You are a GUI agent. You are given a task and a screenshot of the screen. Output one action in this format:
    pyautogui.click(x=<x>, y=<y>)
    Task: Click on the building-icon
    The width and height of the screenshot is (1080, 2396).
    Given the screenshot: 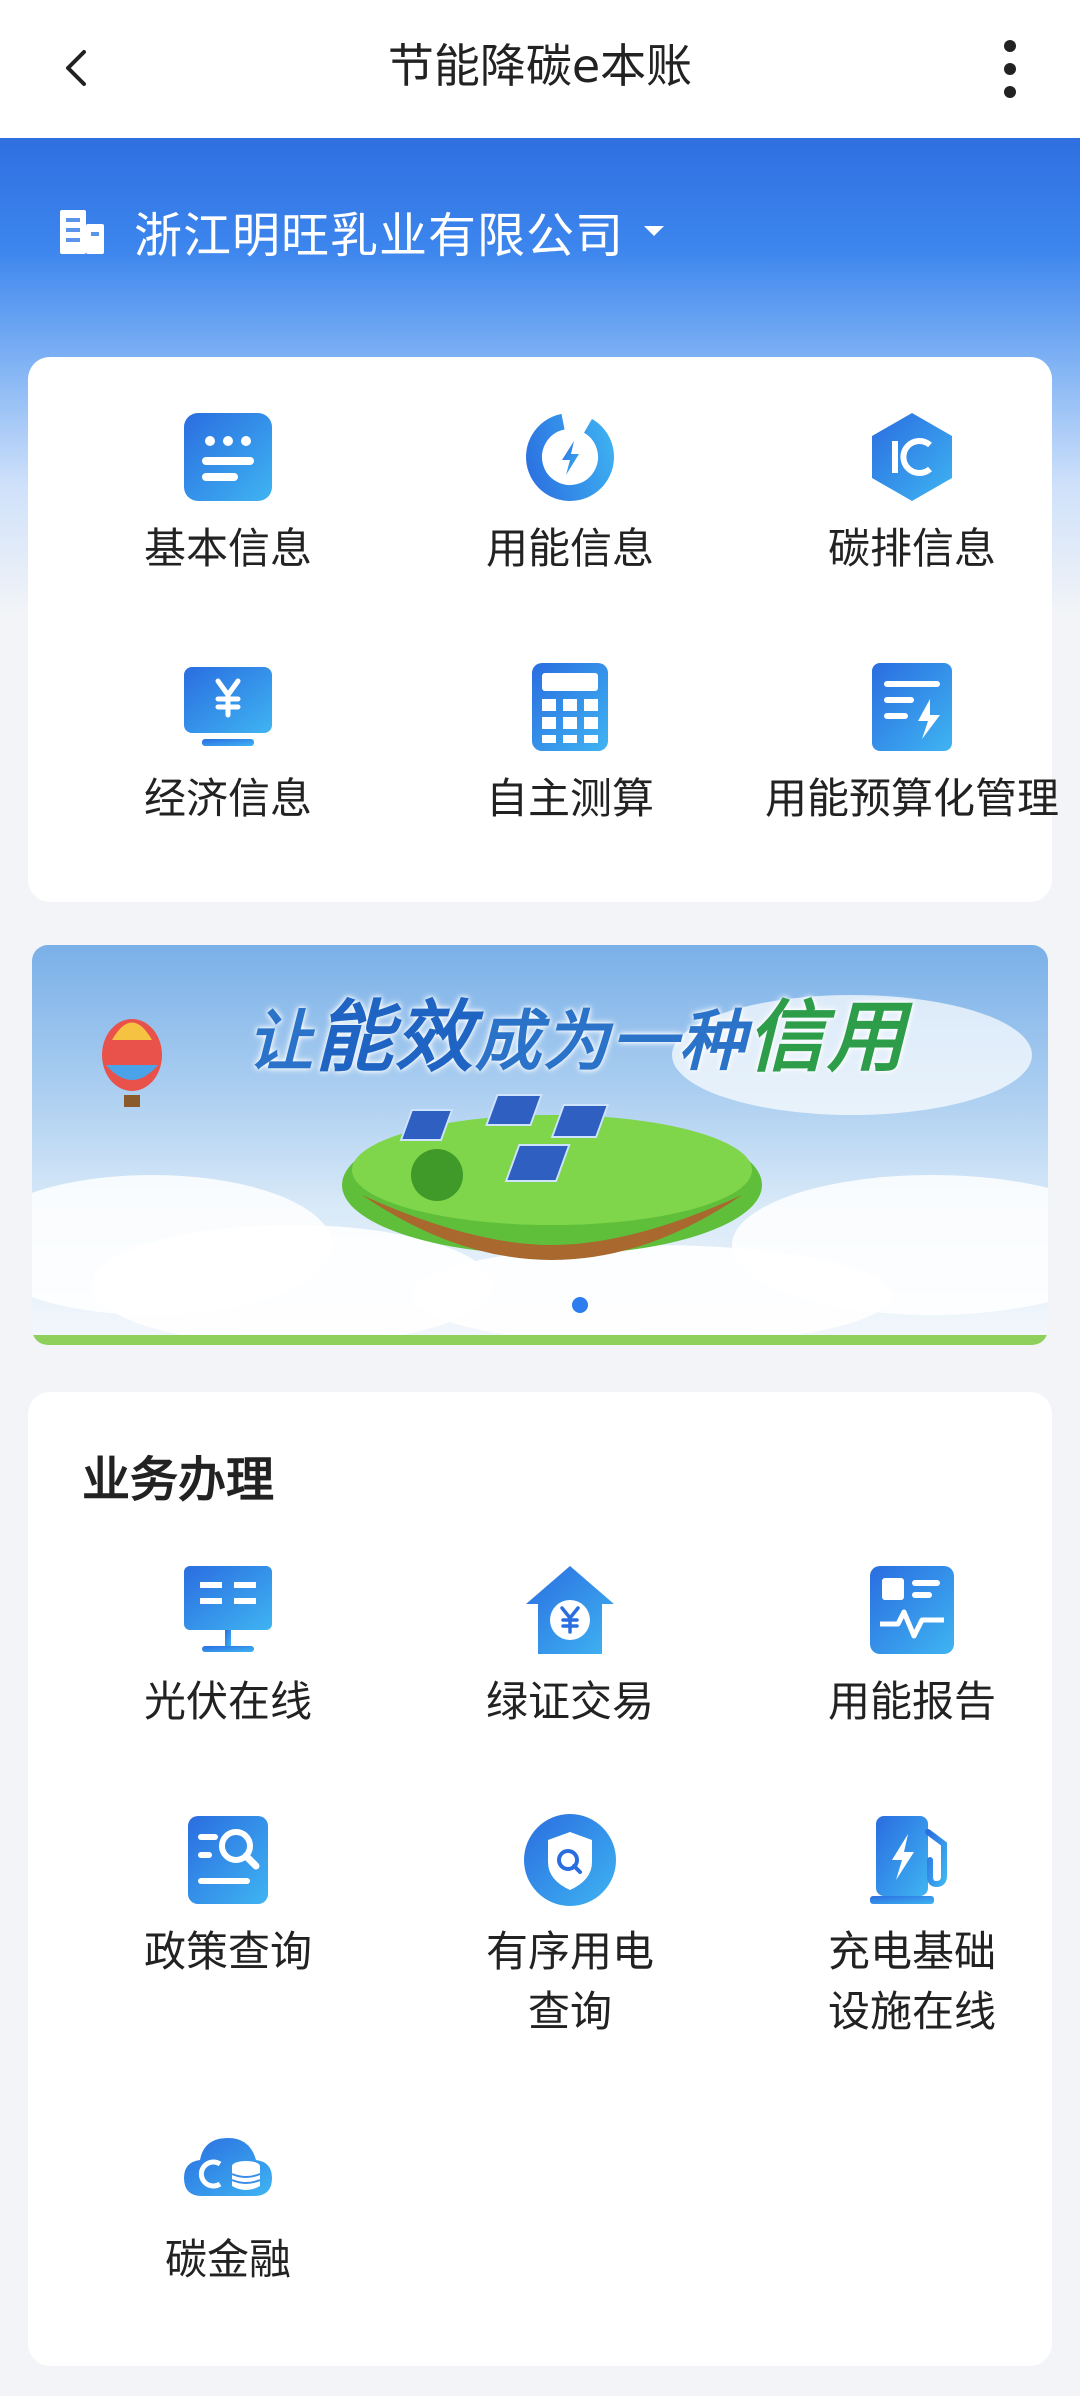 What is the action you would take?
    pyautogui.click(x=82, y=232)
    